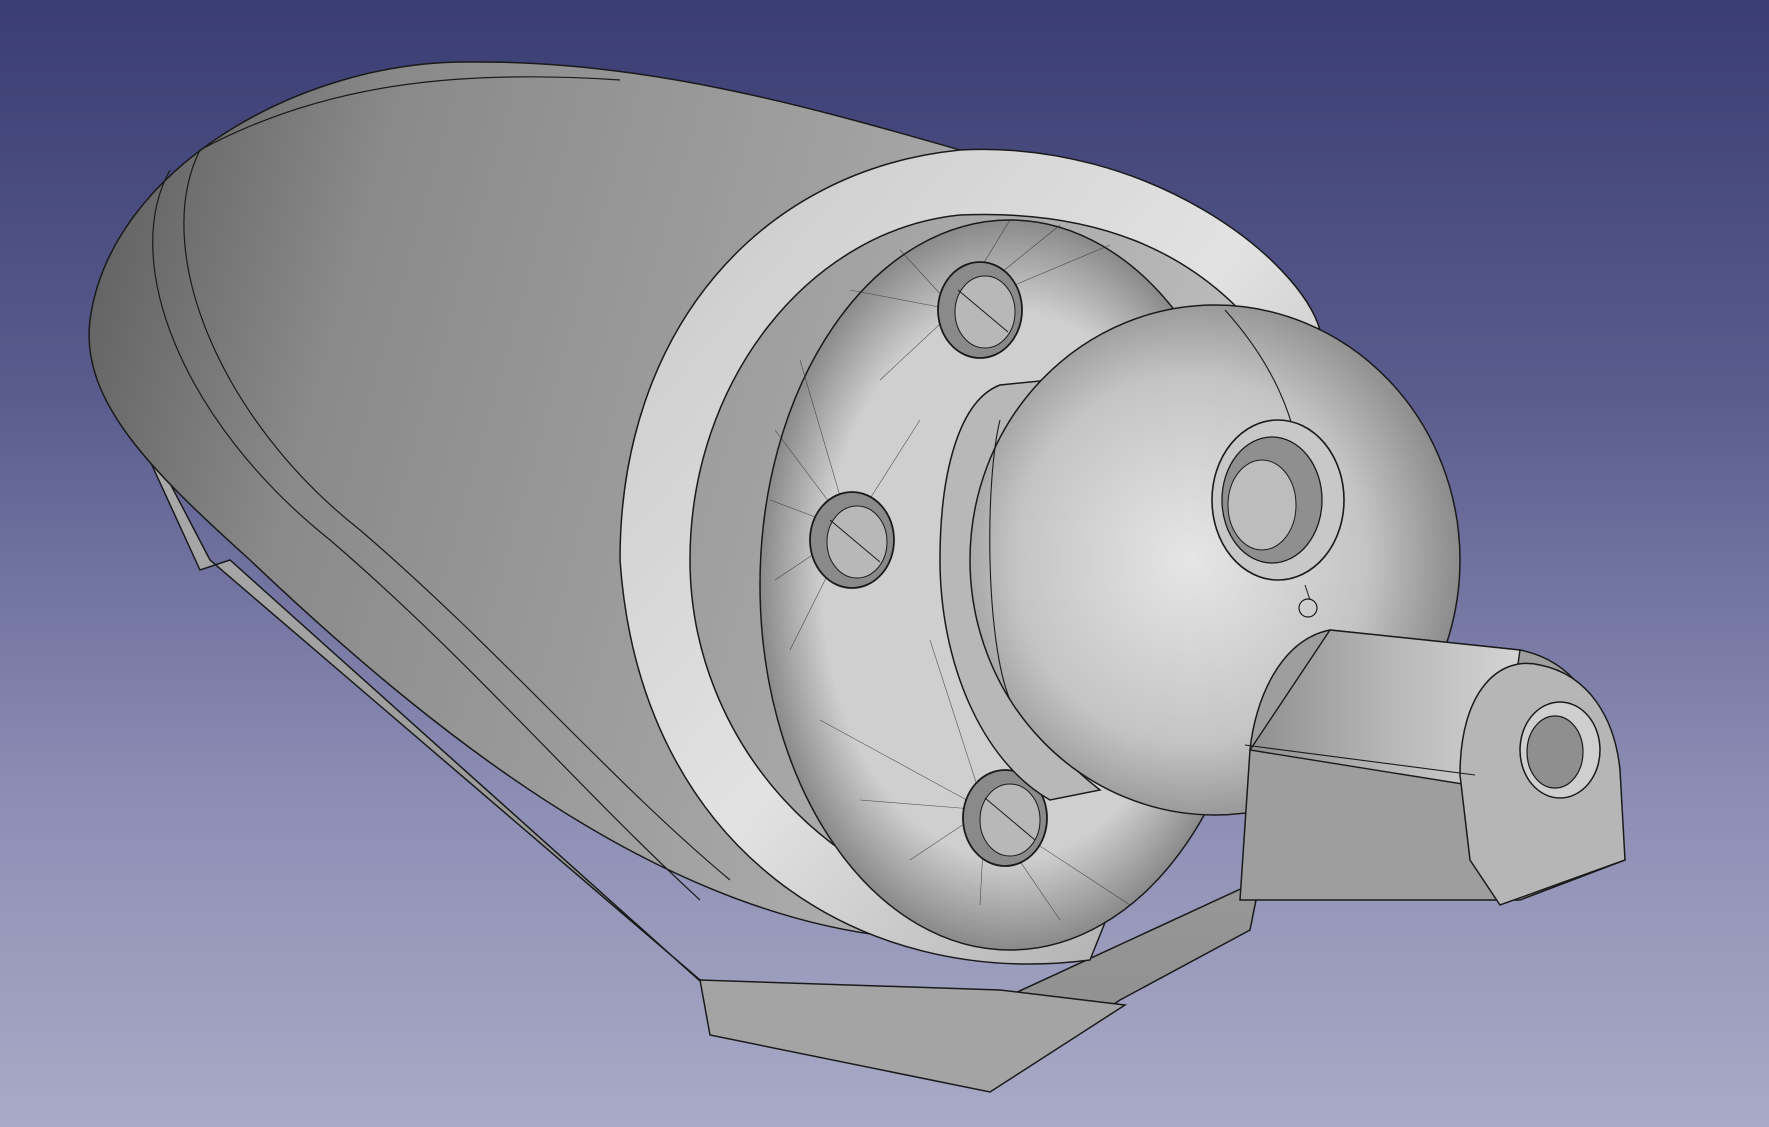 The image size is (1769, 1127). Describe the element at coordinates (980, 310) in the screenshot. I see `screw-hole-top` at that location.